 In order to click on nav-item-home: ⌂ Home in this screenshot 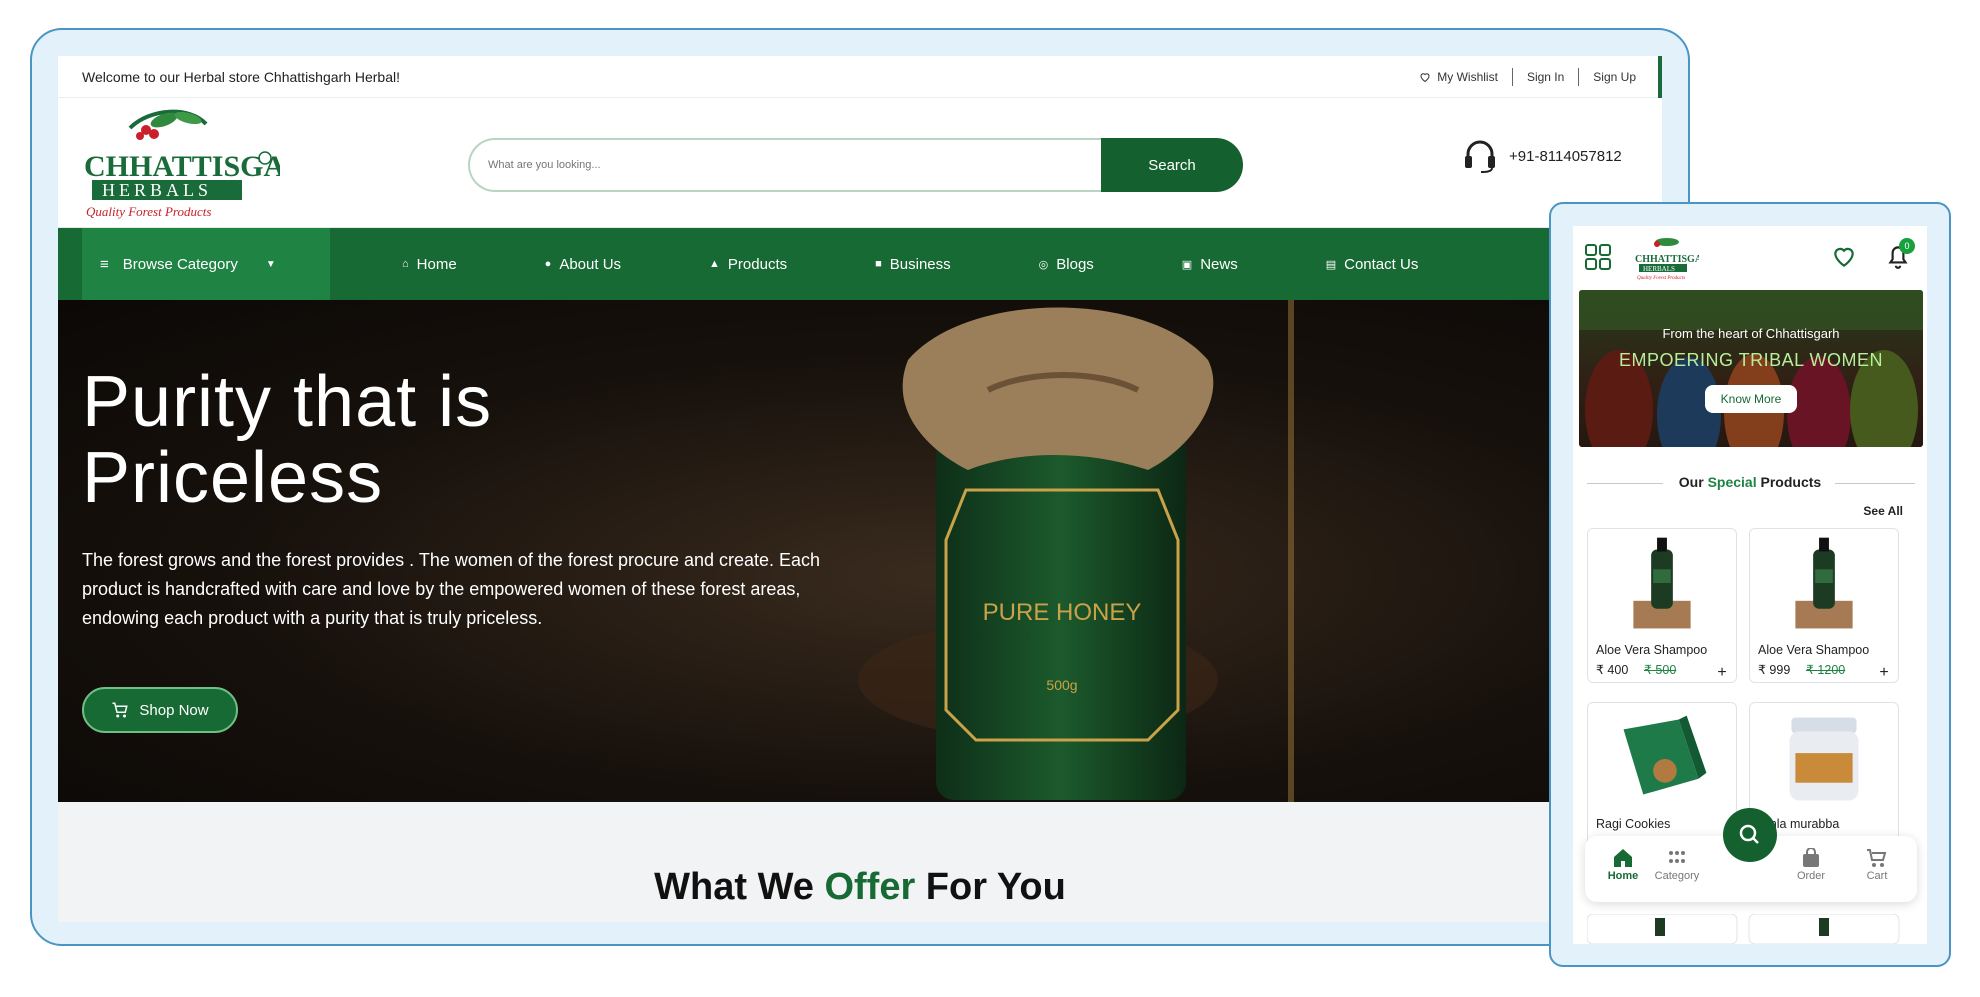, I will do `click(429, 264)`.